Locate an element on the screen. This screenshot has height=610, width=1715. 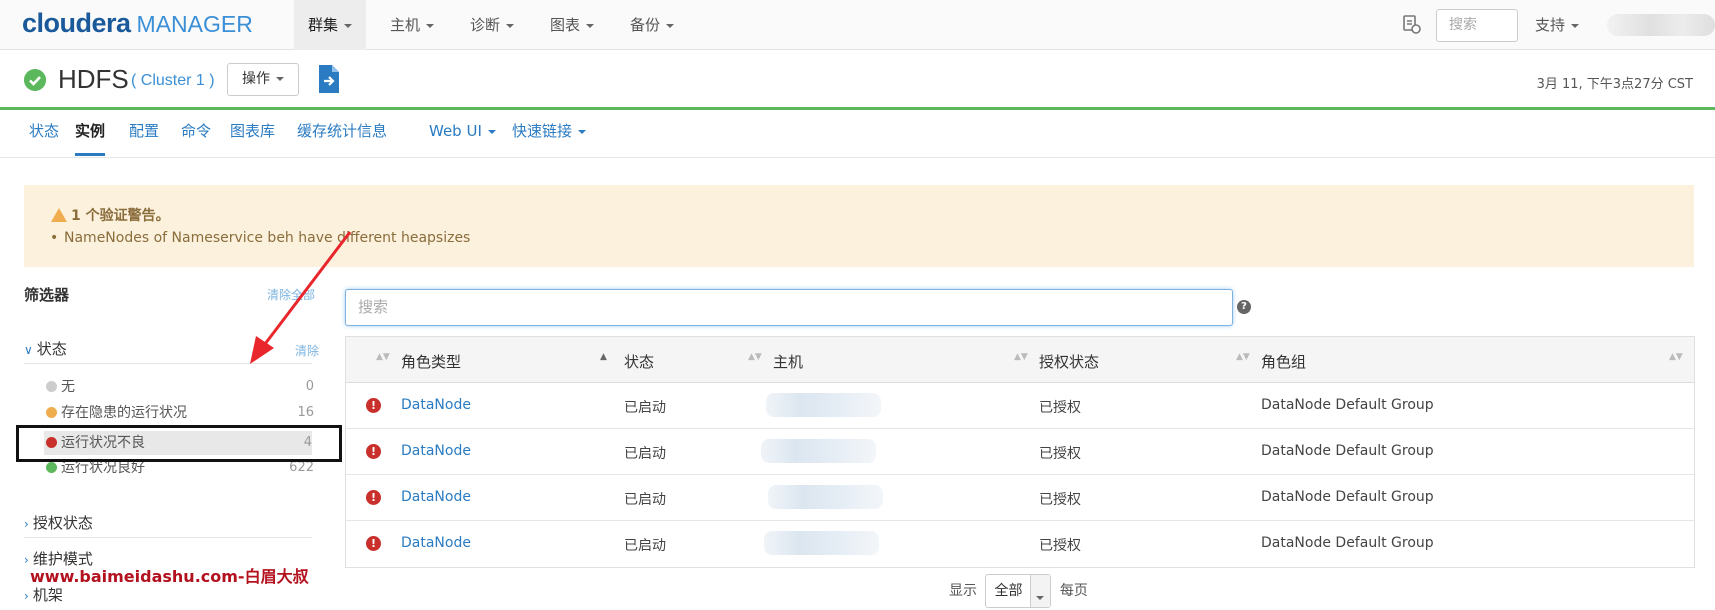
nav-hosts-label: 主机 is located at coordinates (405, 25).